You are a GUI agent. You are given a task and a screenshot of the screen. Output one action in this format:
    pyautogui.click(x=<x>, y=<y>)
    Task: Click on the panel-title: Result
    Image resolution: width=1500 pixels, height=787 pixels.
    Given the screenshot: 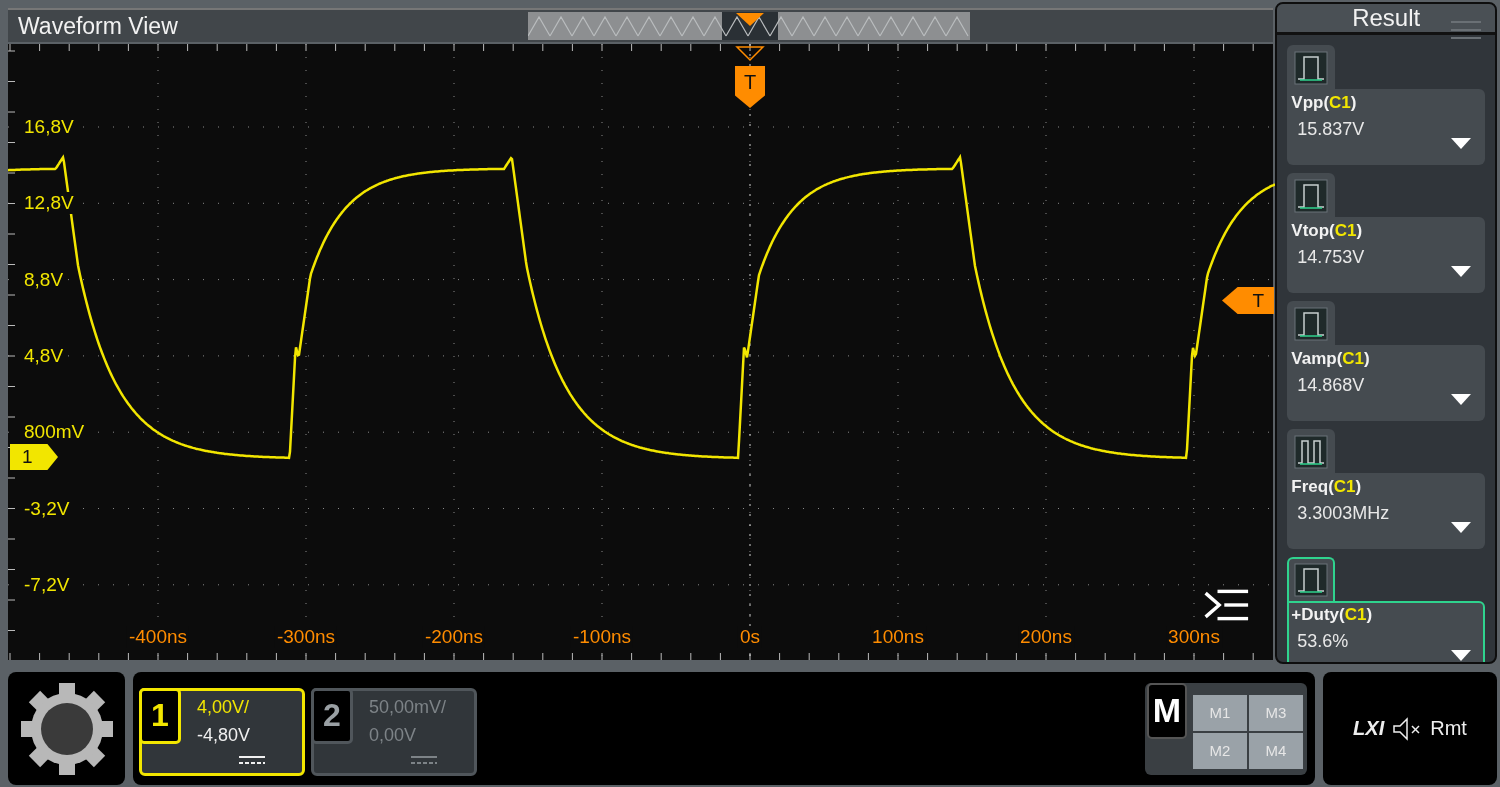 What is the action you would take?
    pyautogui.click(x=1386, y=18)
    